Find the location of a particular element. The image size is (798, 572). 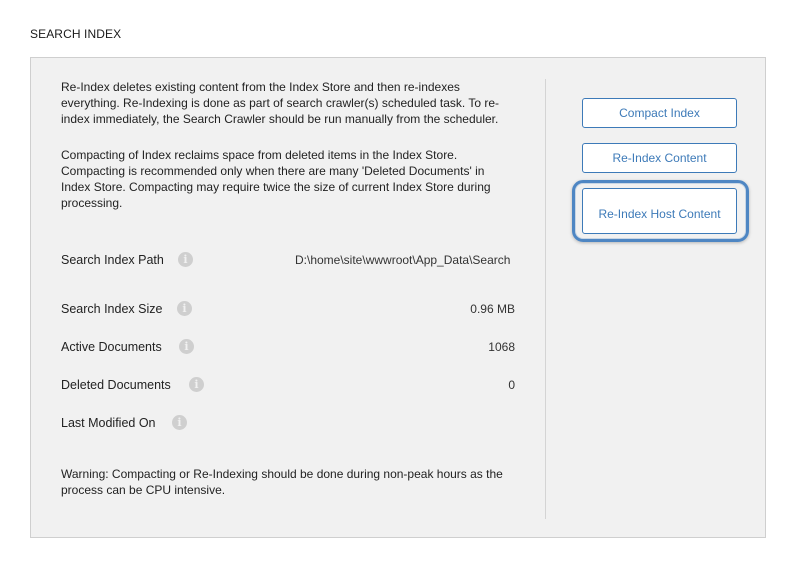

field-label: Active Documents is located at coordinates (111, 347).